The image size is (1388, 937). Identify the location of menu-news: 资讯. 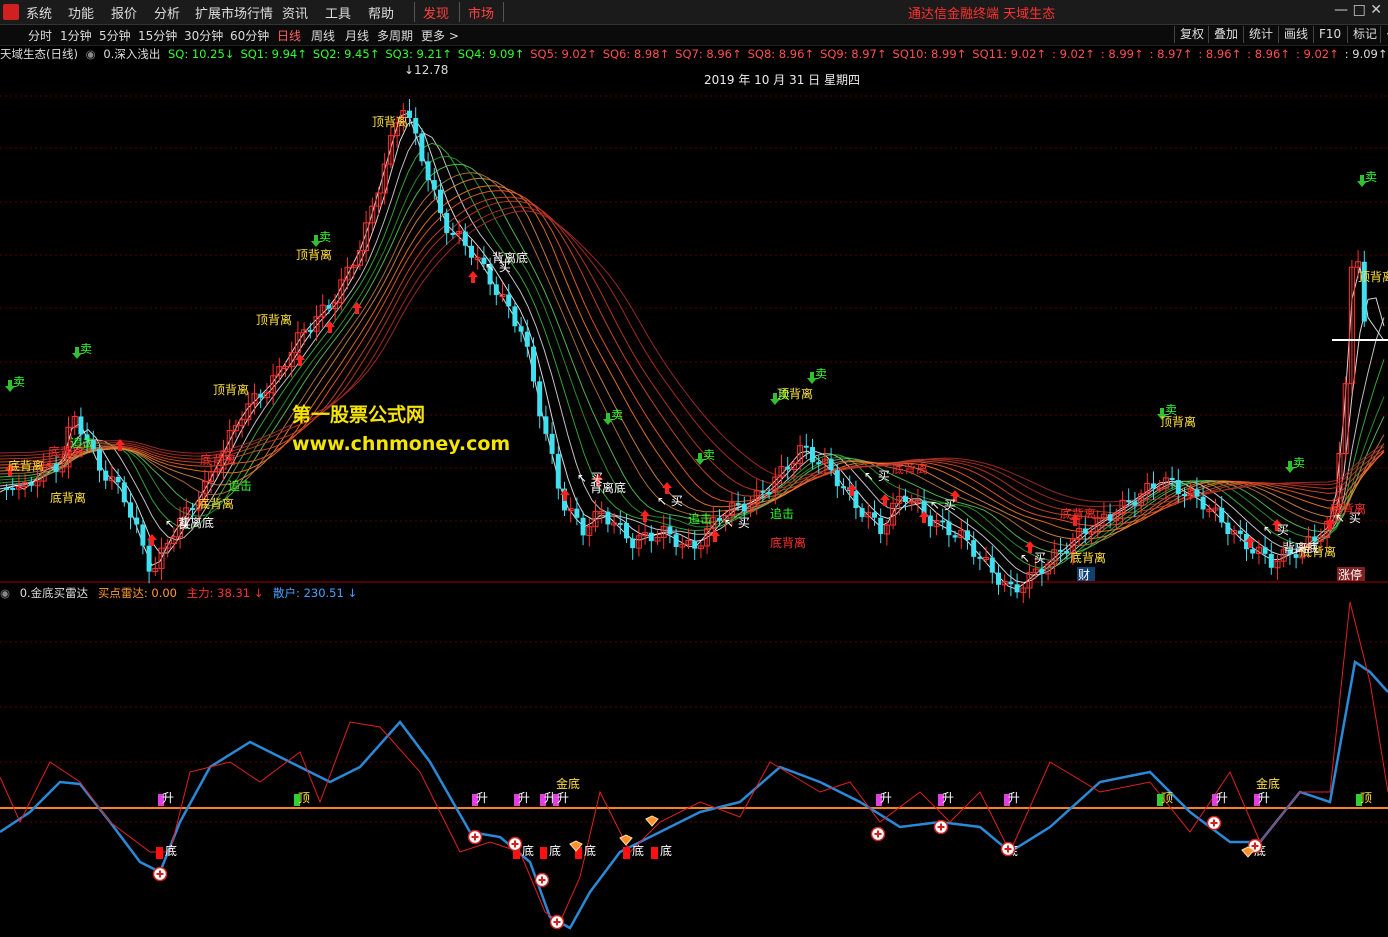
(295, 12).